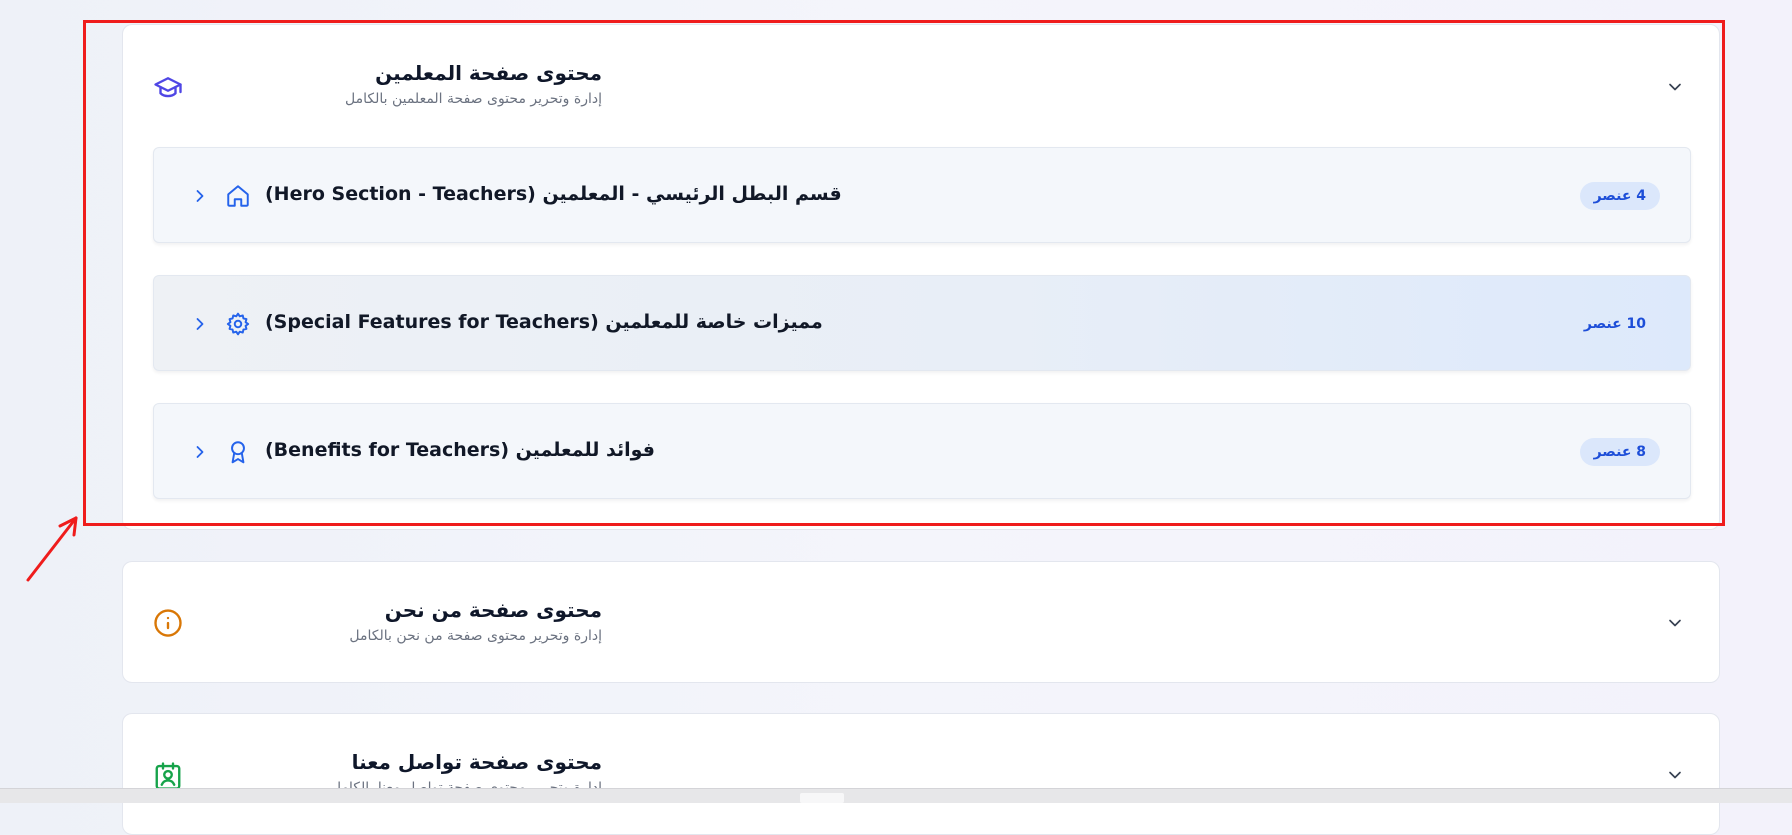 The height and width of the screenshot is (835, 1792). I want to click on card-subtitle: إدارة وتحرير محتوى صفحة المعلمين بالكامل, so click(473, 99).